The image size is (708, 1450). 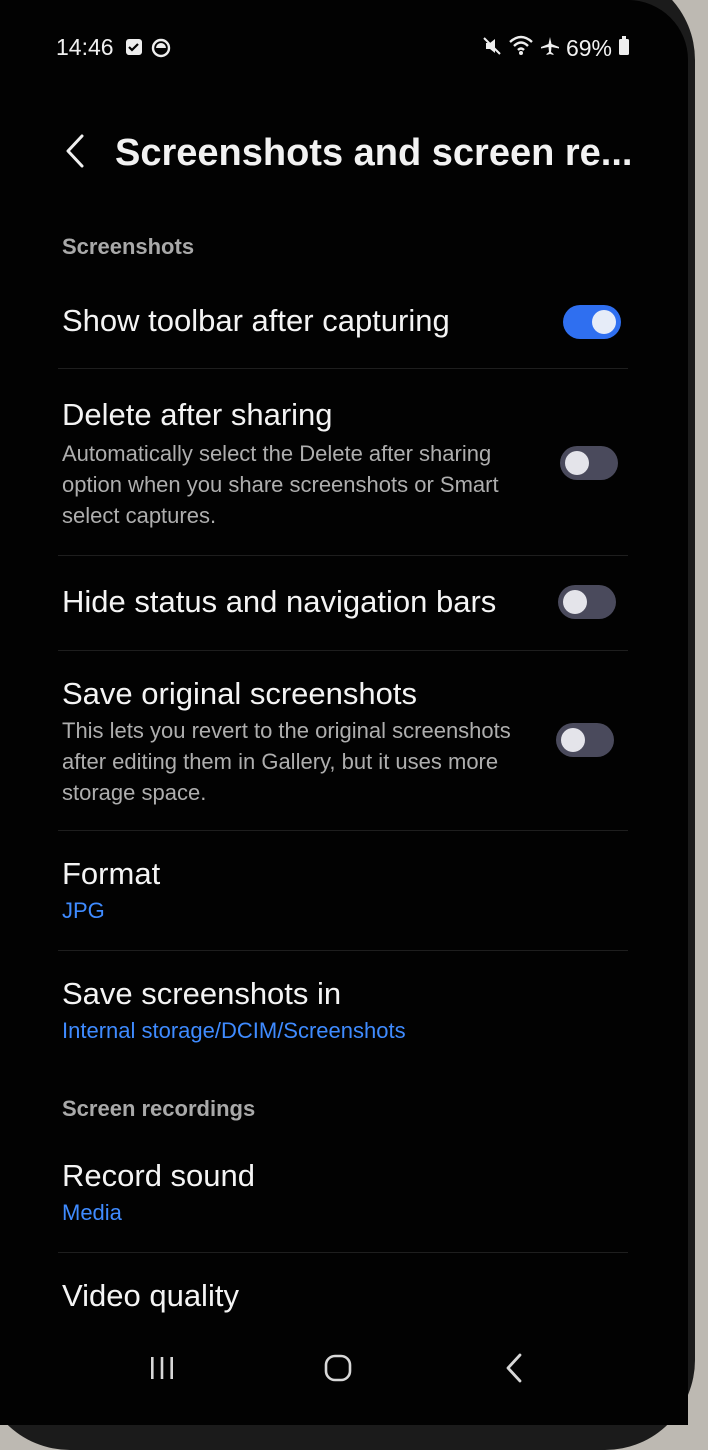 I want to click on home-button, so click(x=338, y=1370).